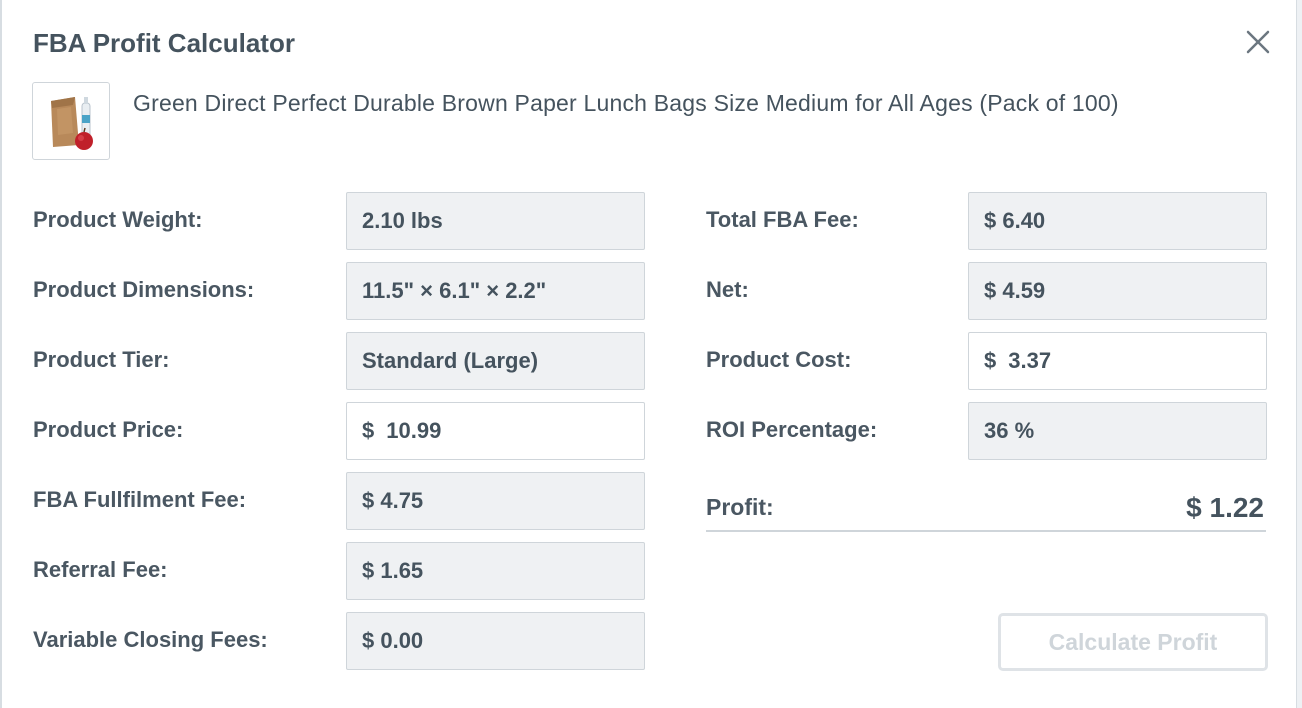 Image resolution: width=1302 pixels, height=708 pixels. Describe the element at coordinates (413, 431) in the screenshot. I see `product-price-value: 10.99` at that location.